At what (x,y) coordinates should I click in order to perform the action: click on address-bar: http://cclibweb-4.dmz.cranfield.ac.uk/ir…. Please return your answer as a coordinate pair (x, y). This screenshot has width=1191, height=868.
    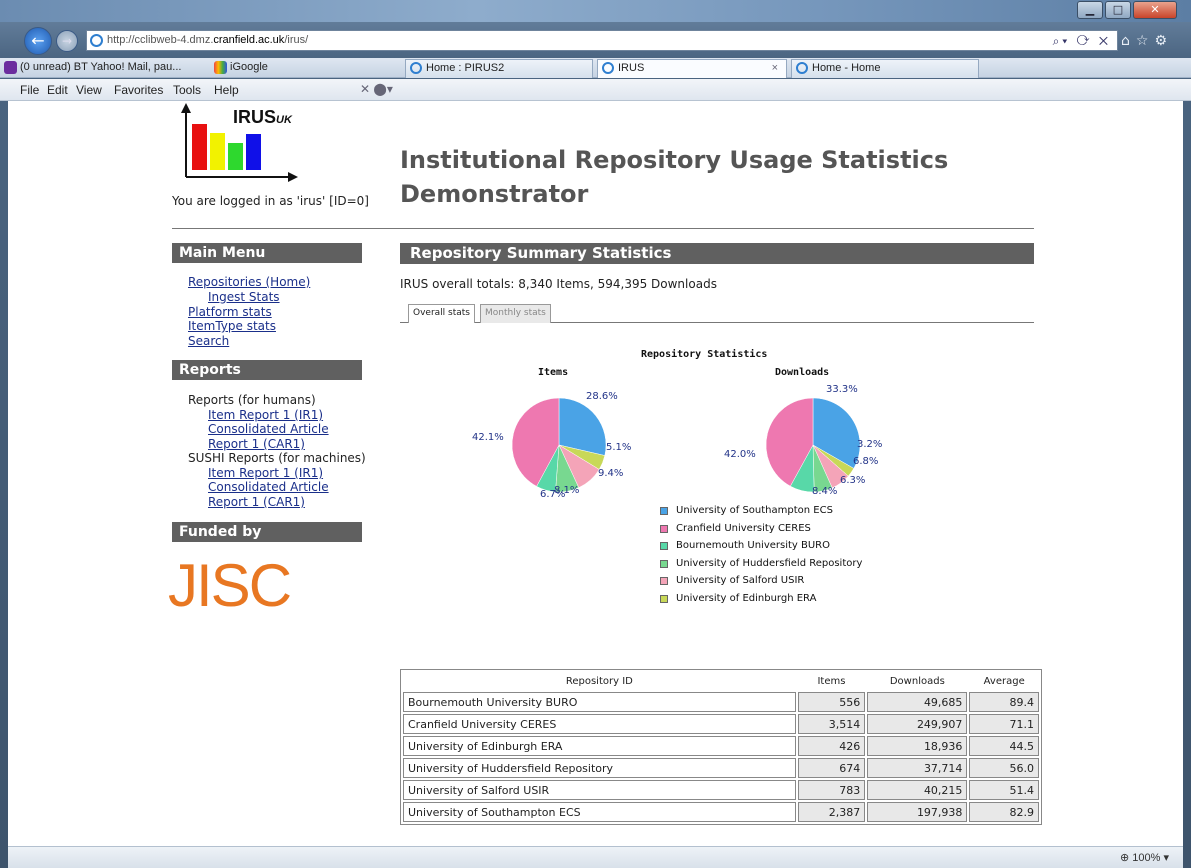
    Looking at the image, I should click on (602, 40).